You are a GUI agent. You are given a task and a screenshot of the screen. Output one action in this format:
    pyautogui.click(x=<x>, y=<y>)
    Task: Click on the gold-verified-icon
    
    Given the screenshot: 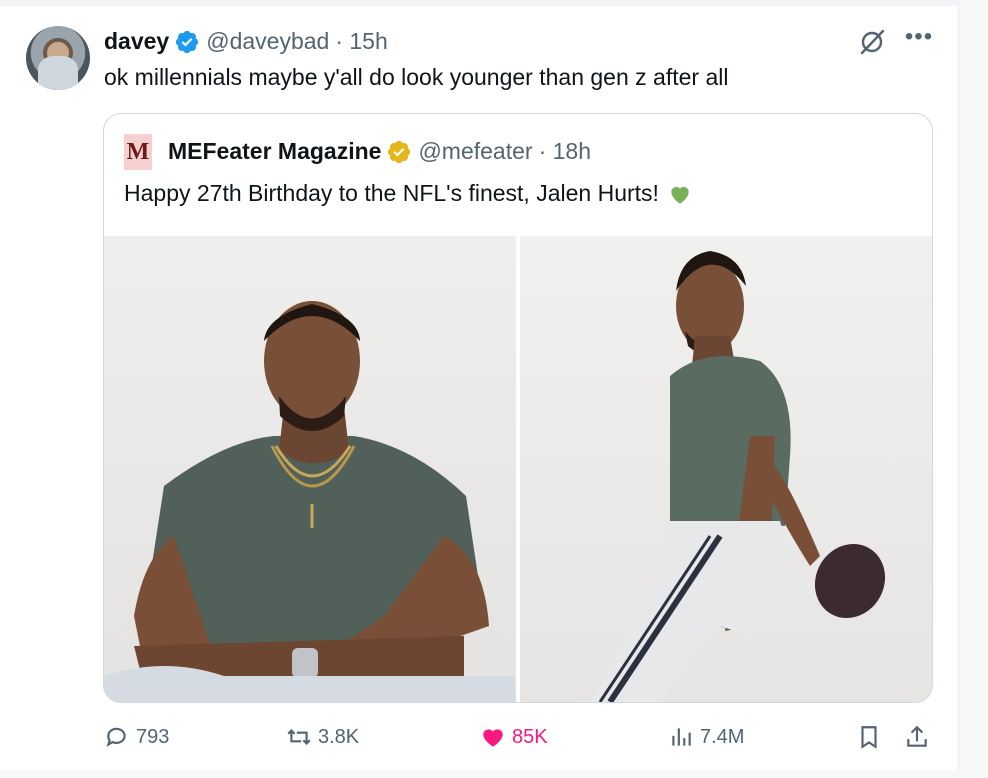 What is the action you would take?
    pyautogui.click(x=399, y=151)
    